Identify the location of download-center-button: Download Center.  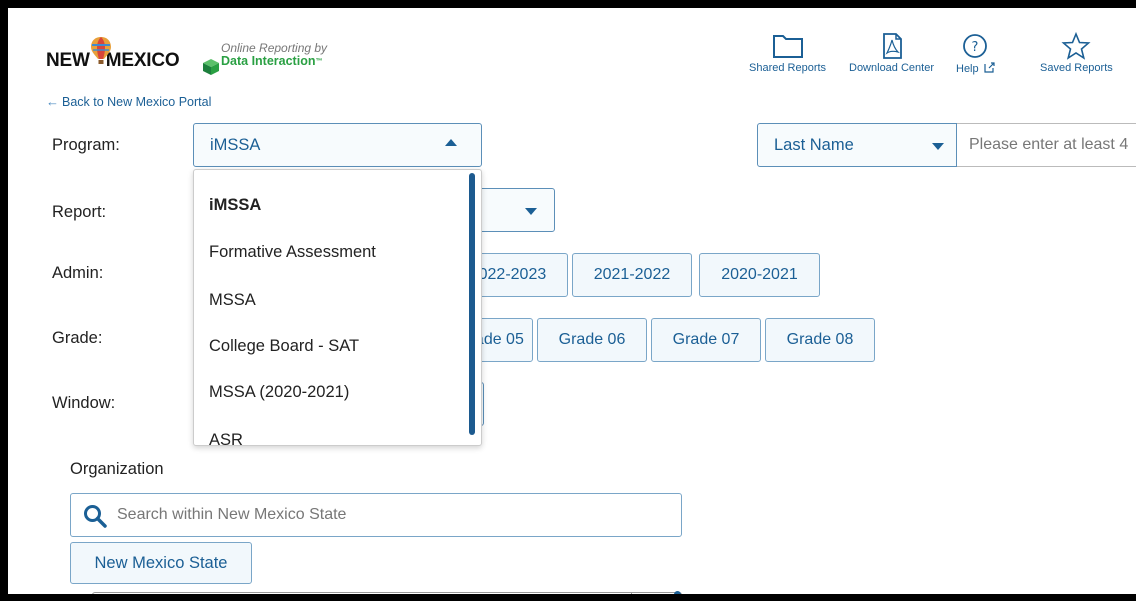
(891, 53).